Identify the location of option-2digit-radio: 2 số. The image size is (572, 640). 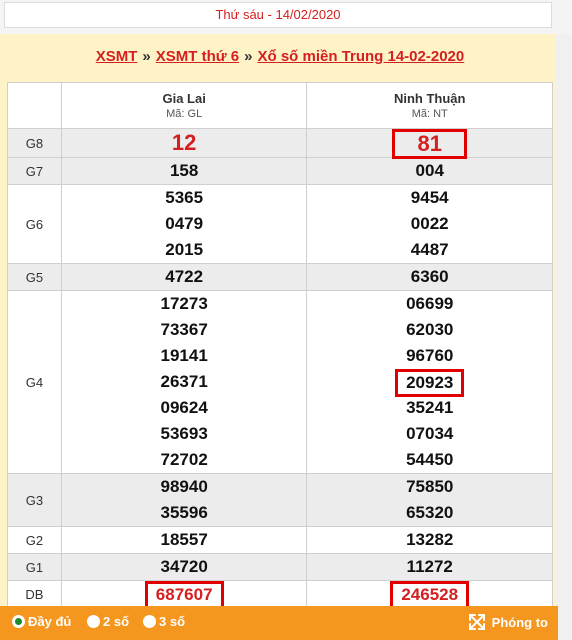
(108, 621).